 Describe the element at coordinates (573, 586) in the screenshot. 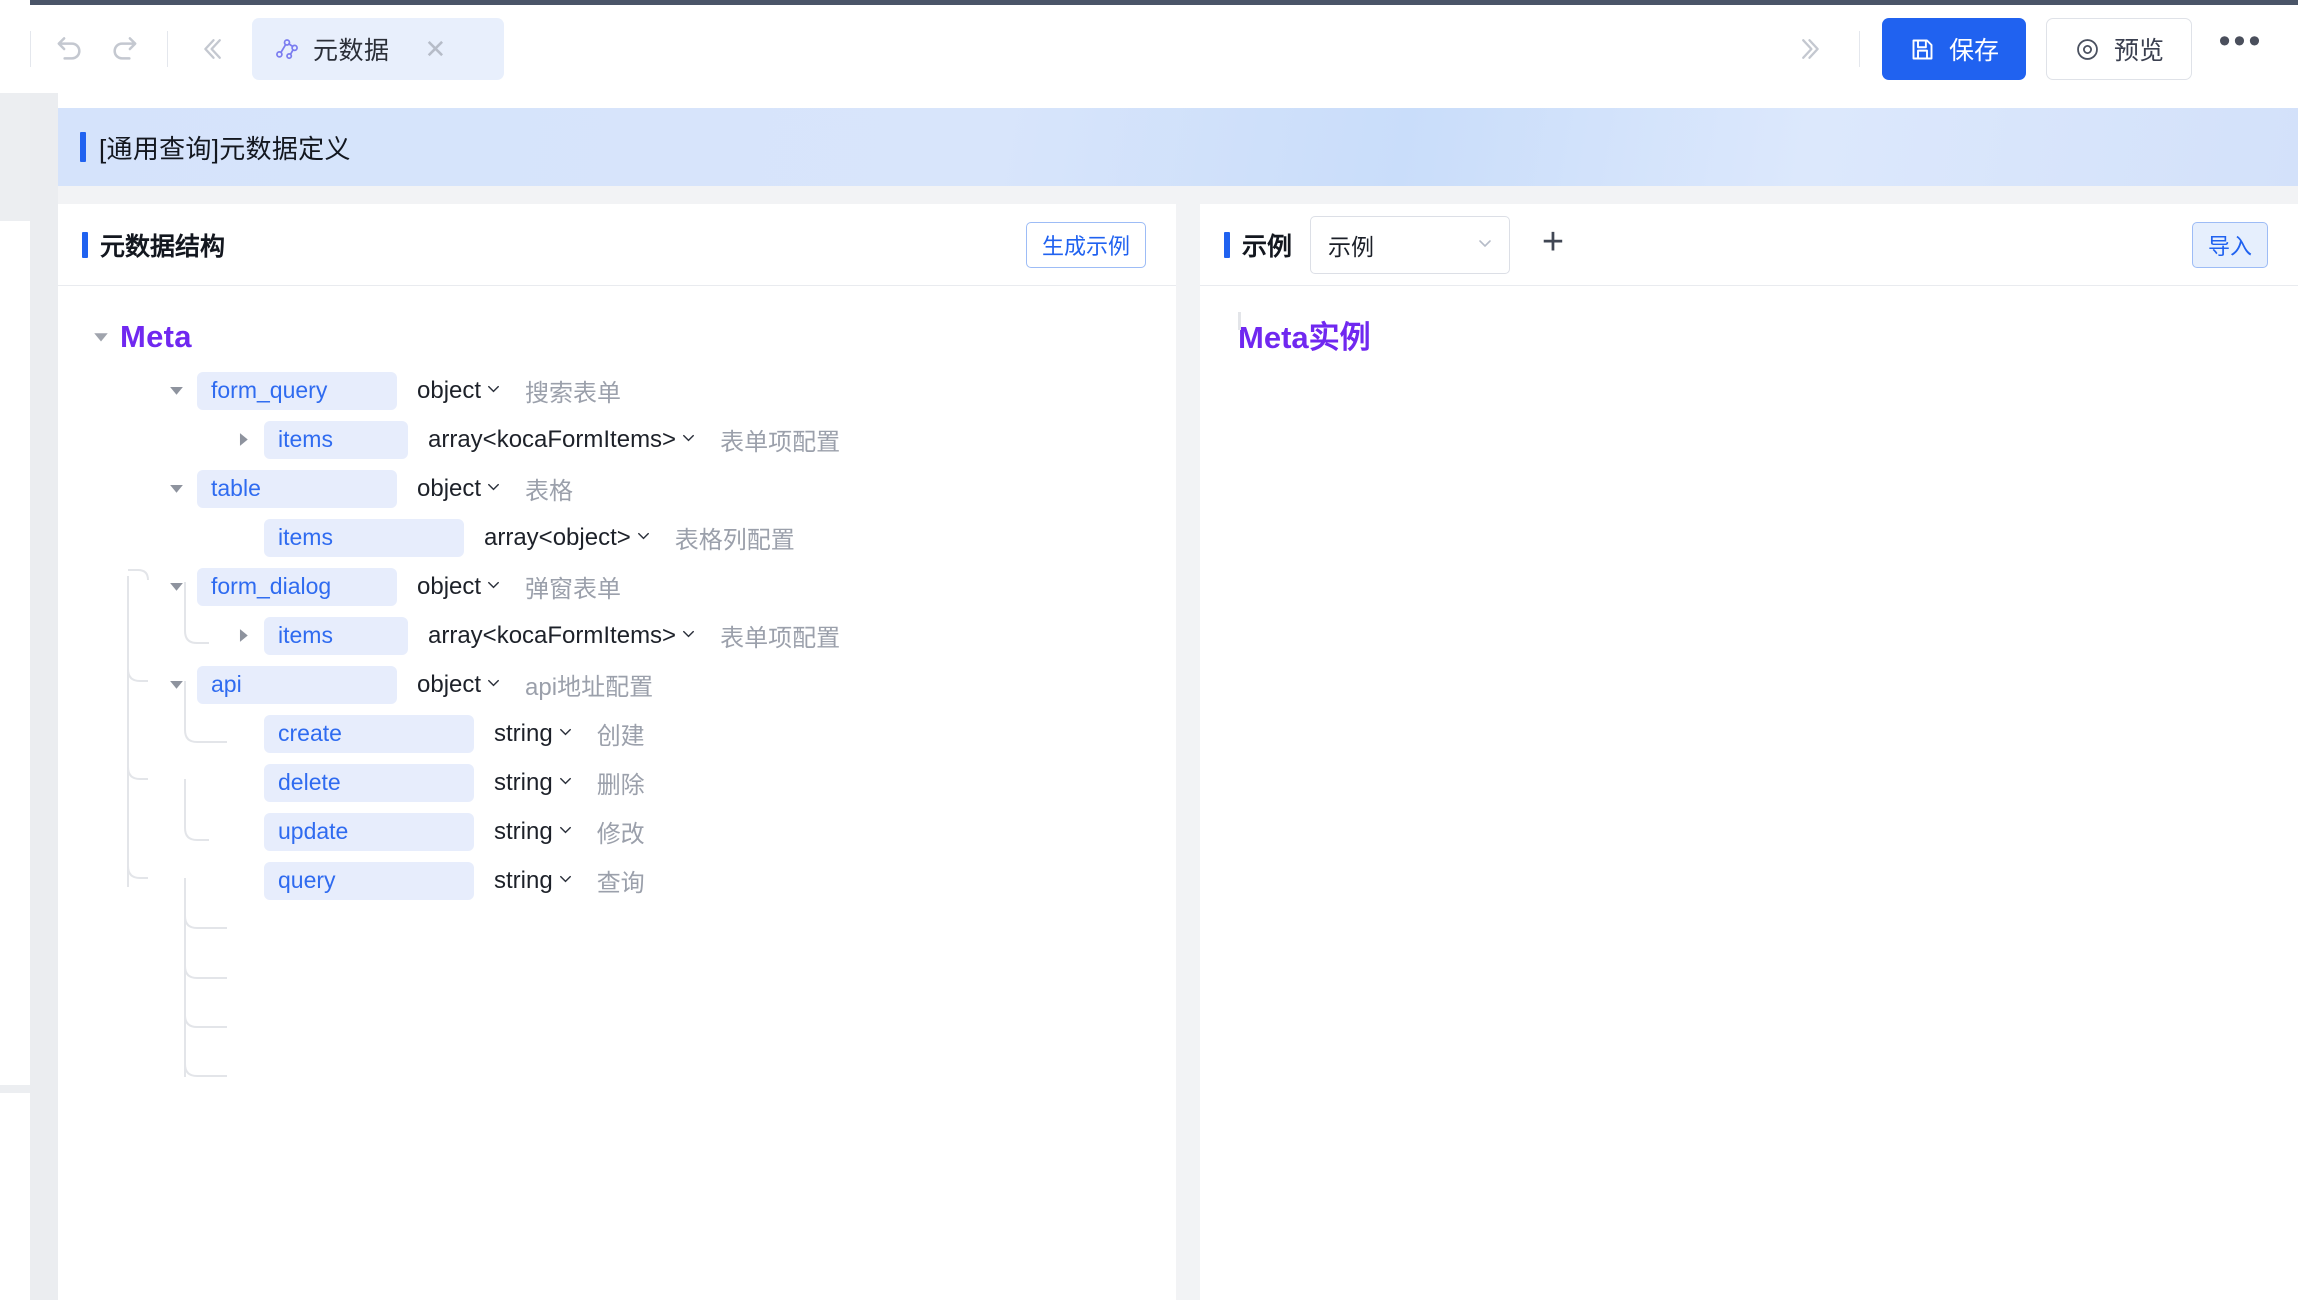

I see `field-description: 弹窗表单` at that location.